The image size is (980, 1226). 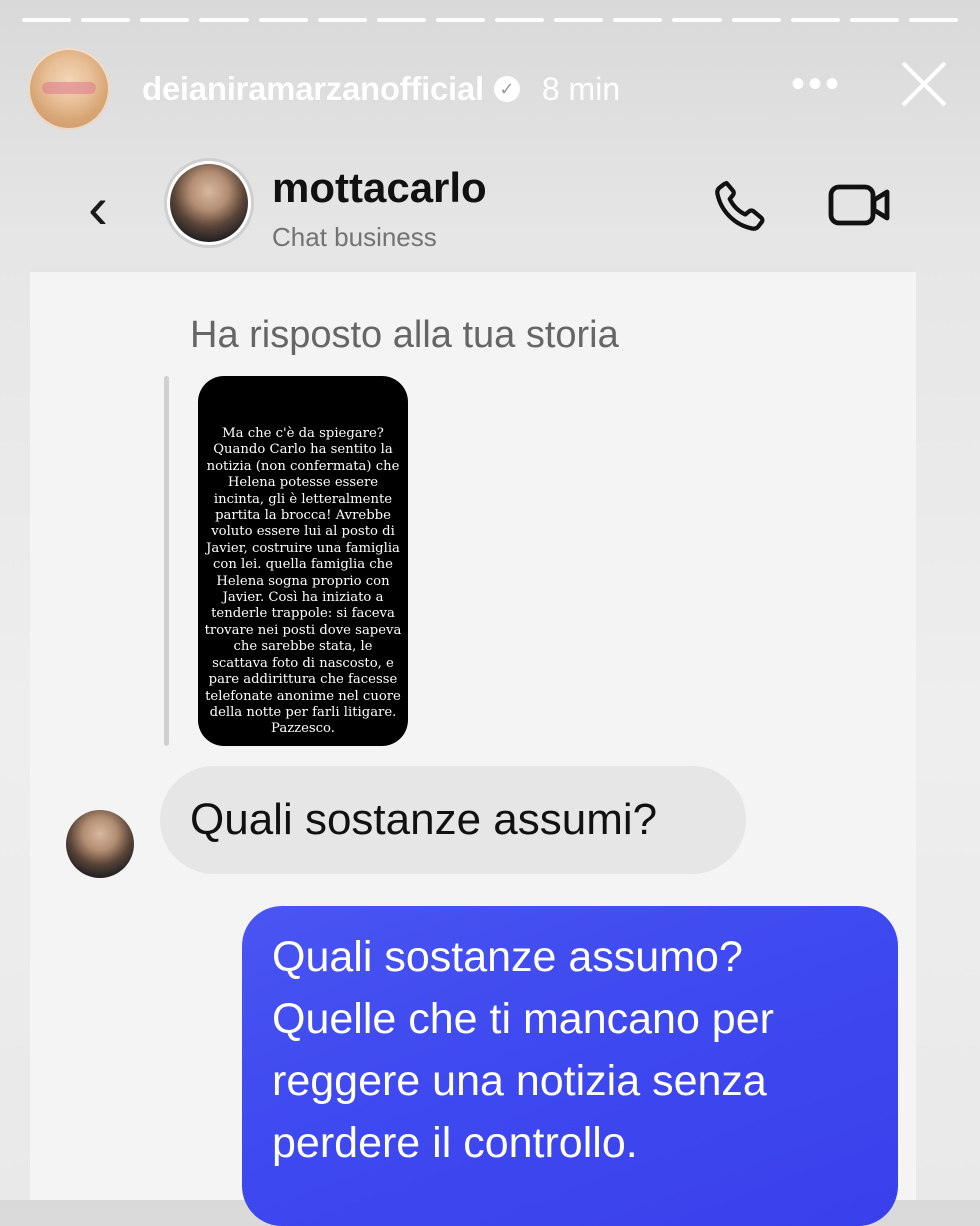 What do you see at coordinates (100, 844) in the screenshot?
I see `sender-avatar` at bounding box center [100, 844].